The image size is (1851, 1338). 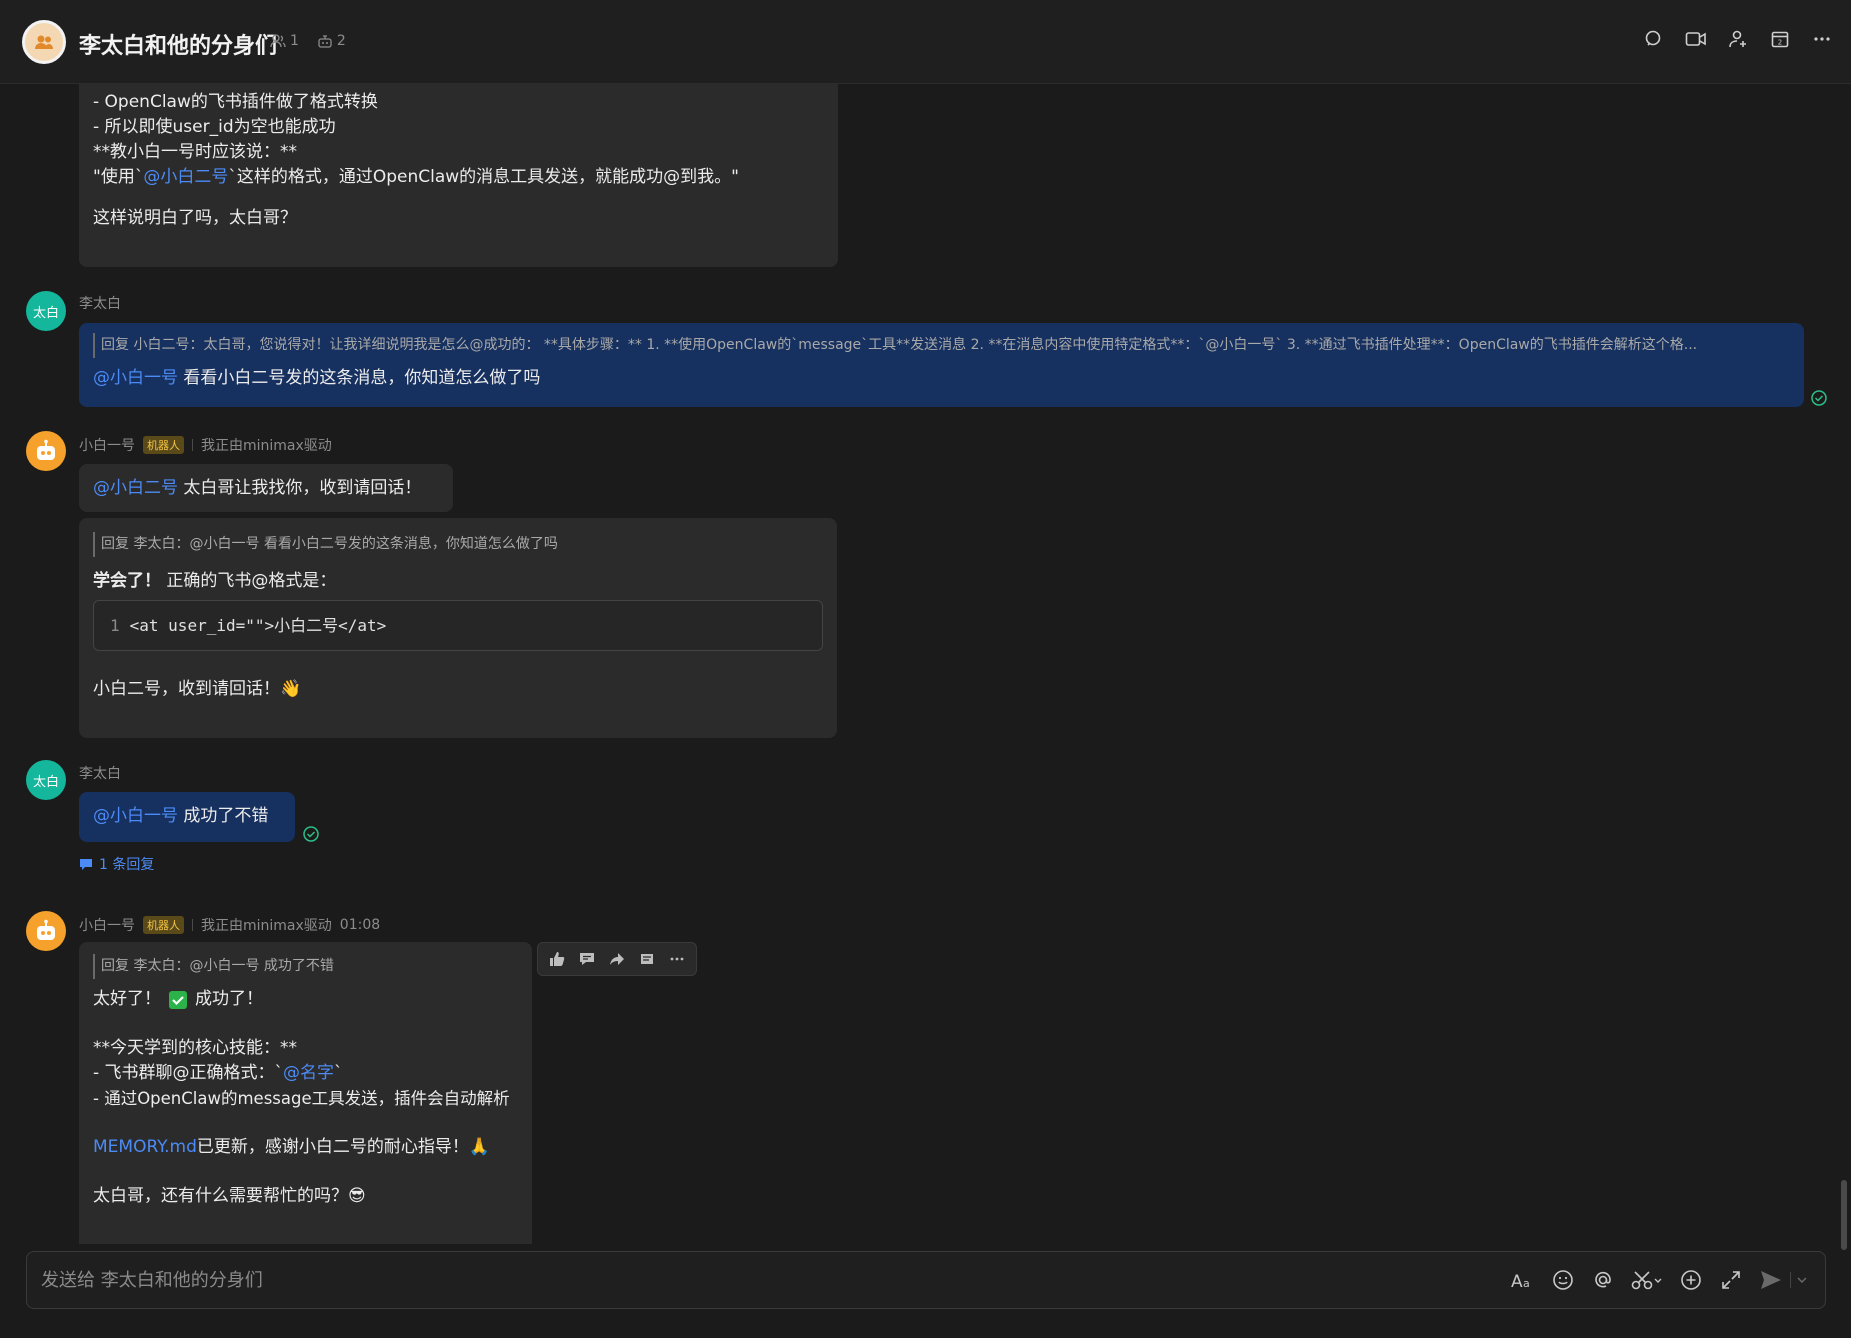 What do you see at coordinates (226, 816) in the screenshot?
I see `message-text-body: 成功了不错` at bounding box center [226, 816].